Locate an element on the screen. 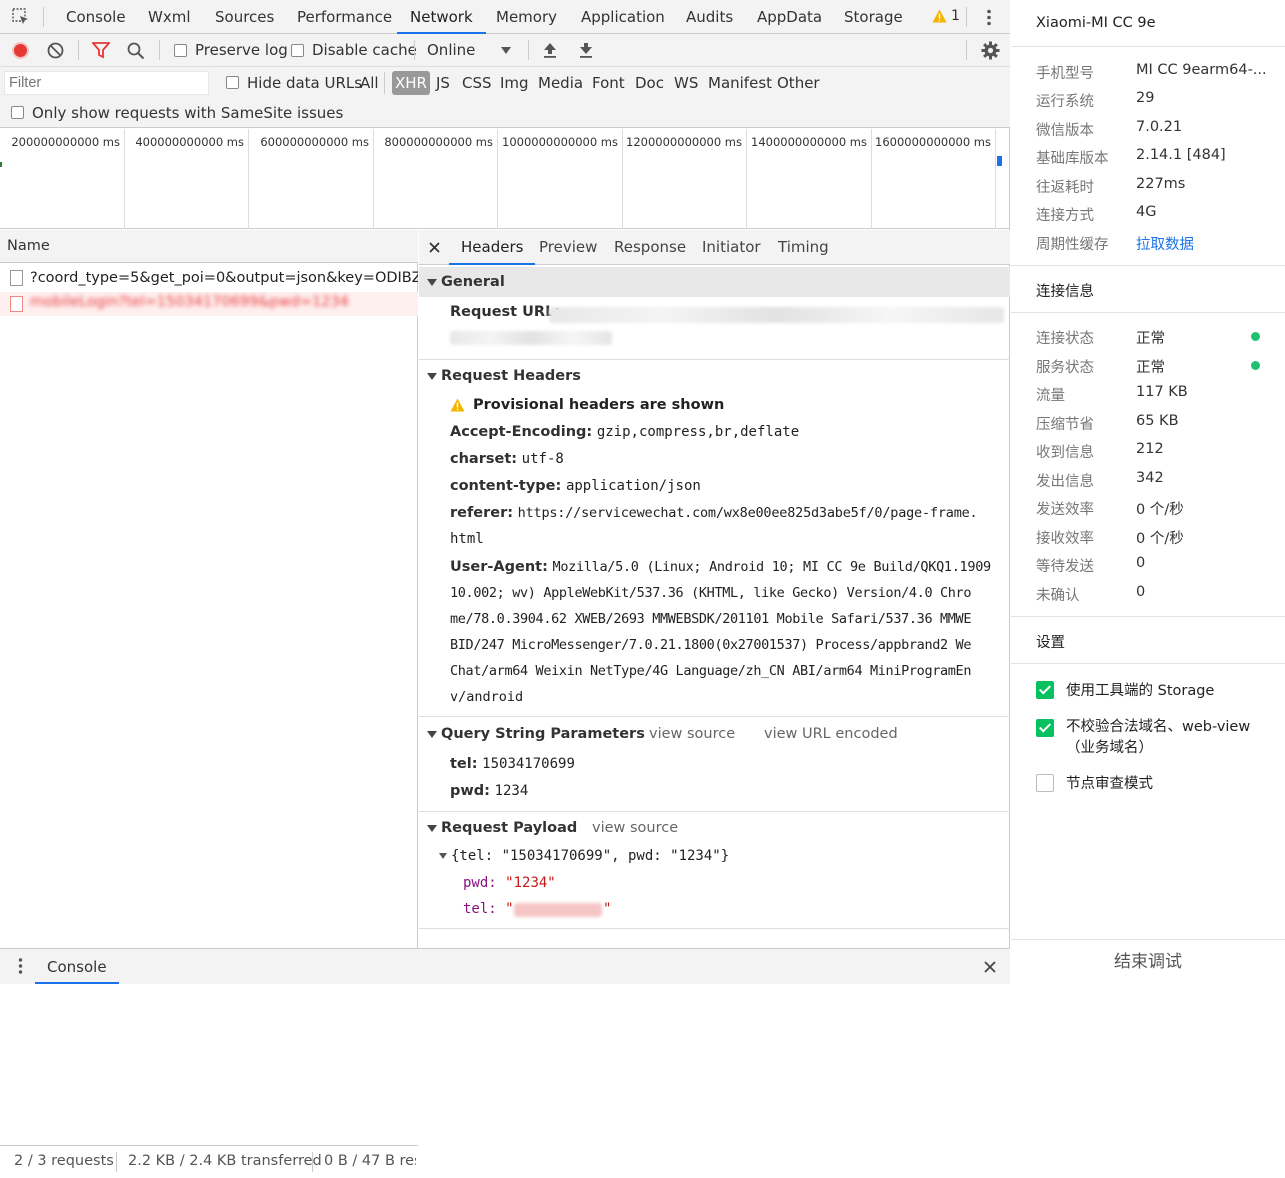  hide-data-urls-checkbox is located at coordinates (232, 82).